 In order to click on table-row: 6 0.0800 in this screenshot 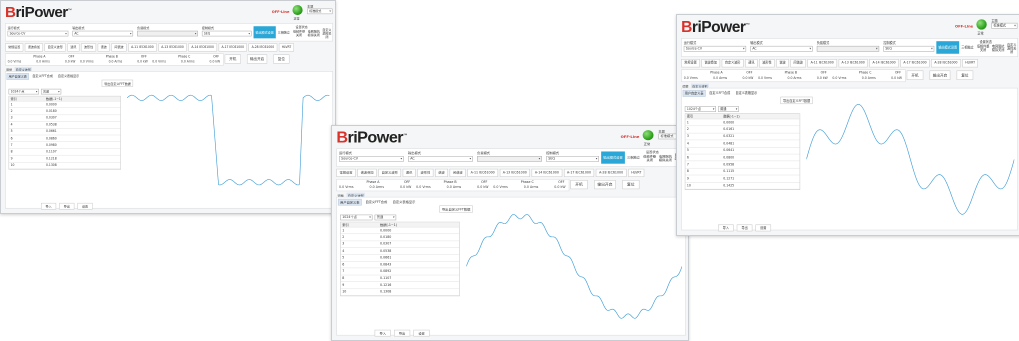, I will do `click(742, 158)`.